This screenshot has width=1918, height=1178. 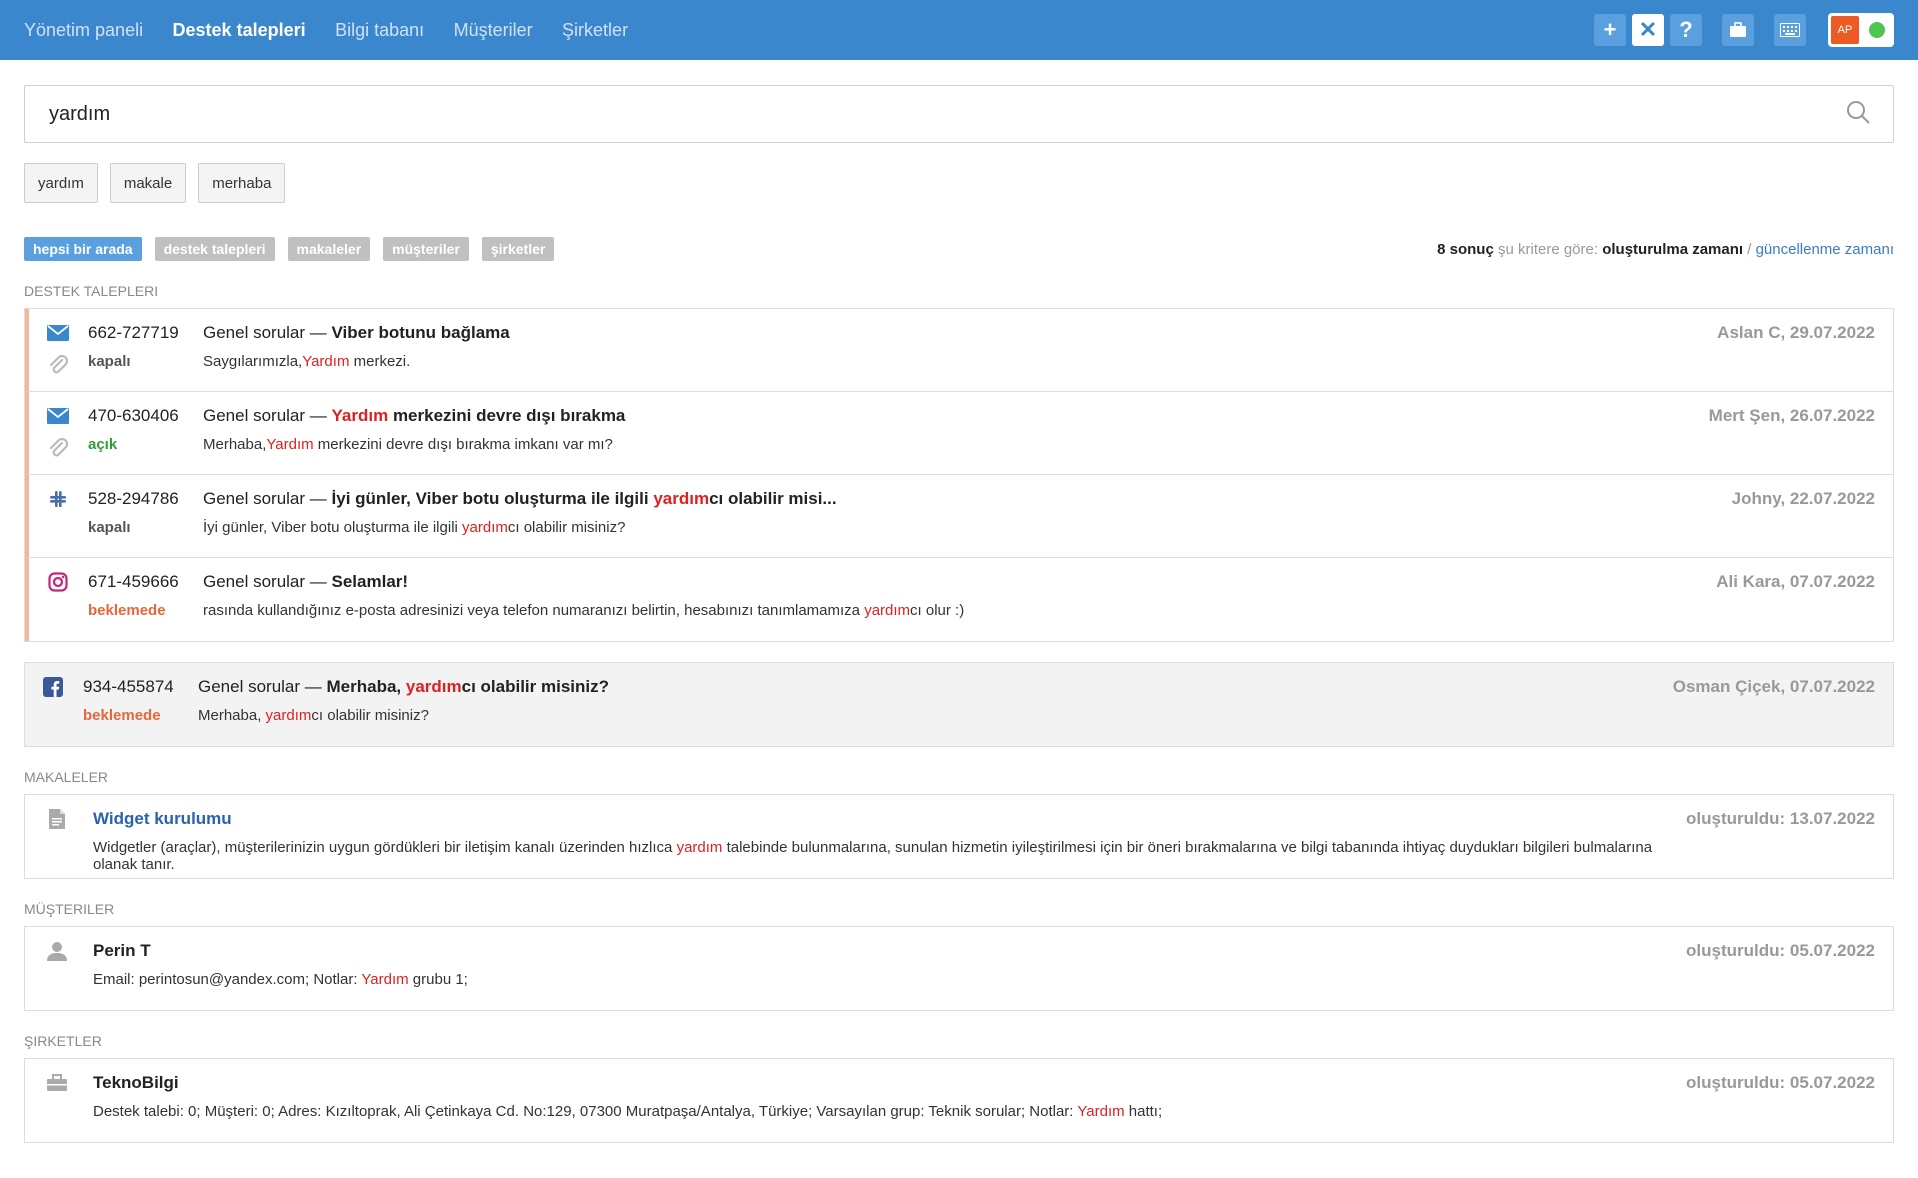 What do you see at coordinates (1773, 686) in the screenshot?
I see `ticket-author-date: Osman Çiçek, 07.07.2022` at bounding box center [1773, 686].